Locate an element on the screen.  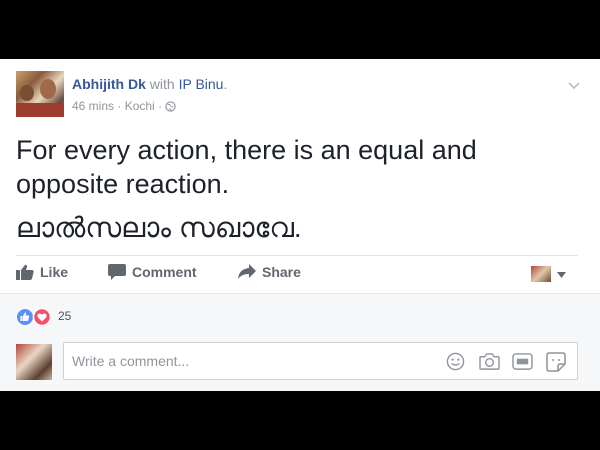
globe-icon is located at coordinates (171, 108).